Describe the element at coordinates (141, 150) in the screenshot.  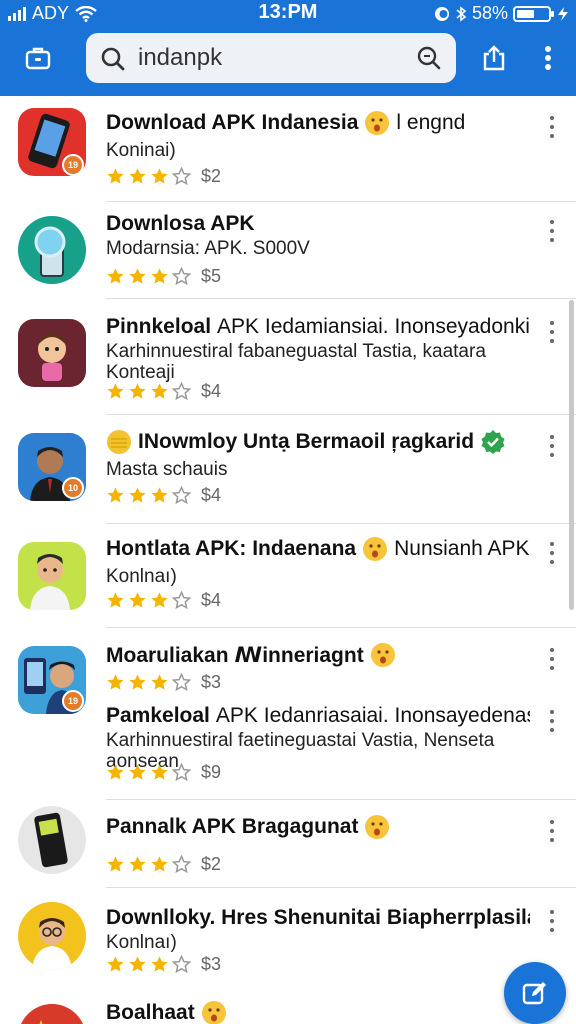
I see `app-subtitle: Koninai)` at that location.